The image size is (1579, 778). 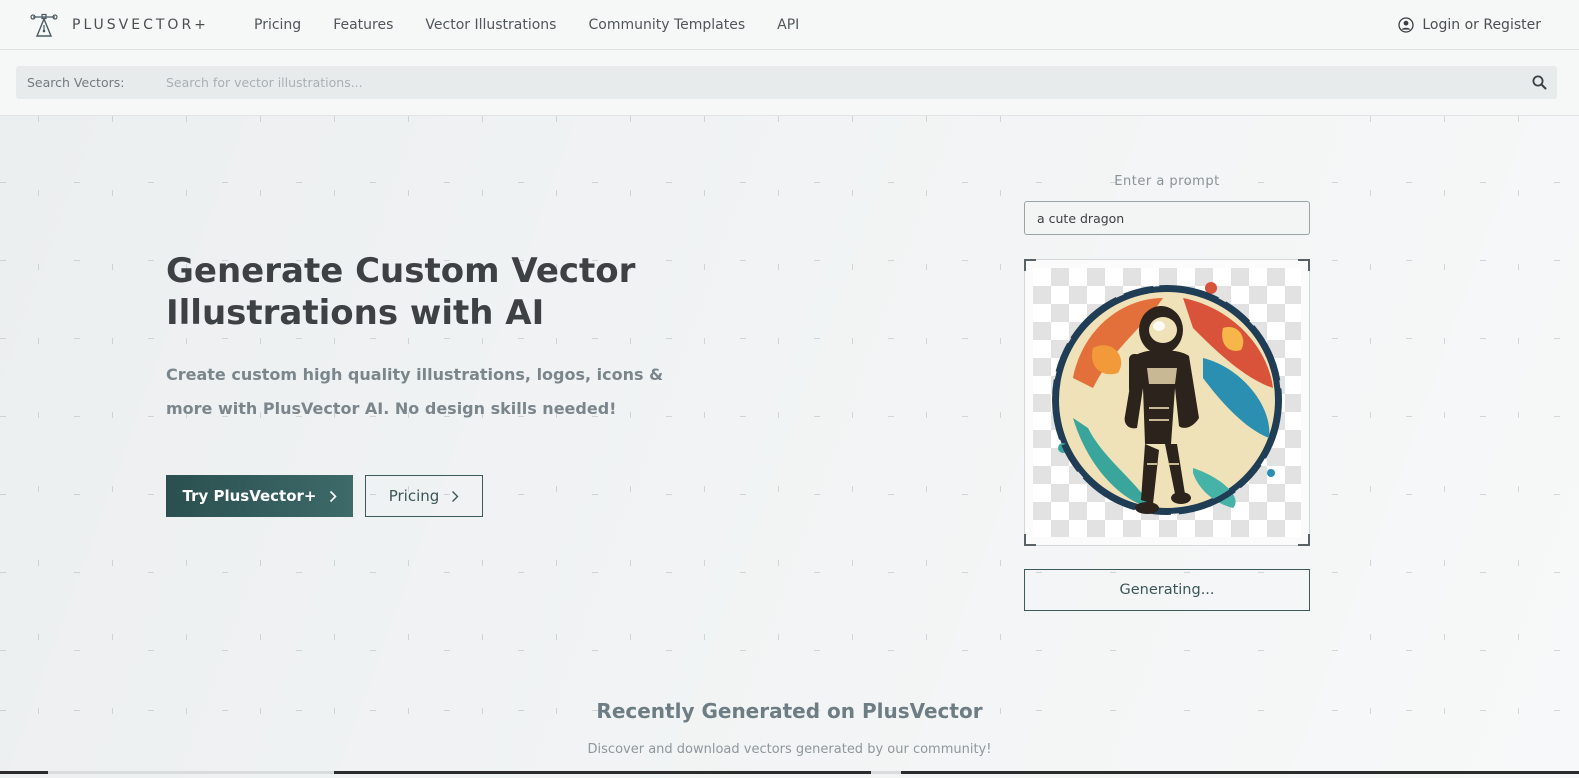 I want to click on try-plusvector-button: Try PlusVector+, so click(x=259, y=496).